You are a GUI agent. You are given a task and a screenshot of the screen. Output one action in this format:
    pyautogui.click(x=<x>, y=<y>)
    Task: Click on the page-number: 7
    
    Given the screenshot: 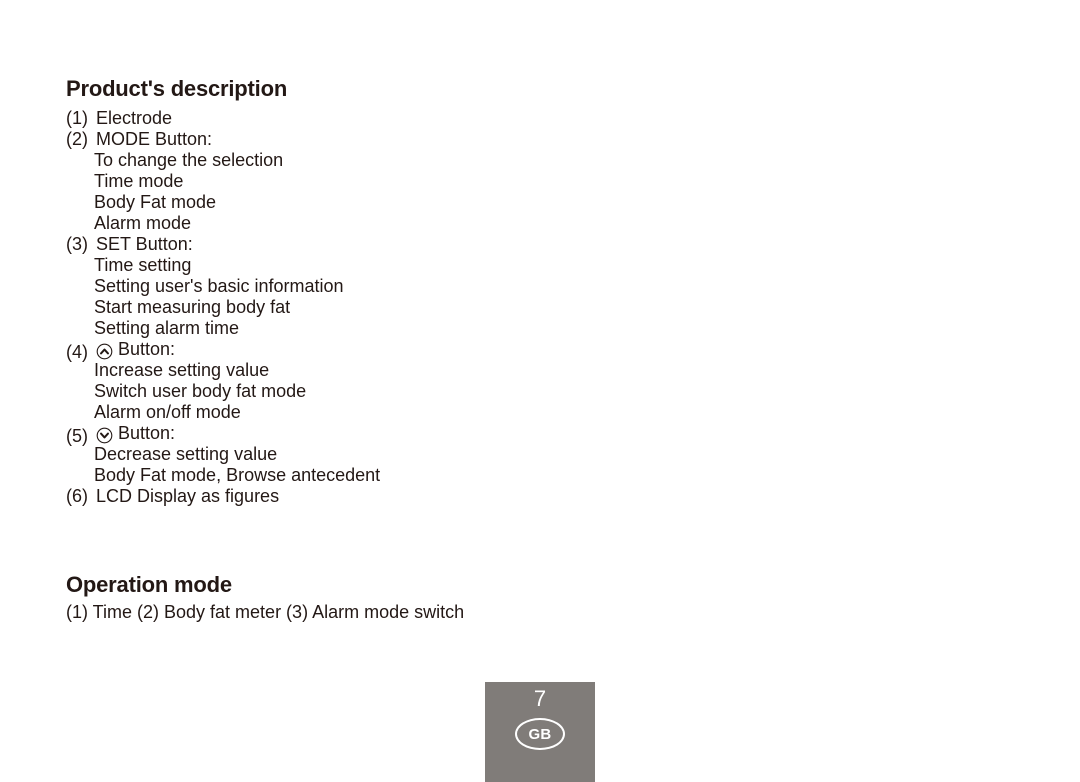 What is the action you would take?
    pyautogui.click(x=540, y=698)
    